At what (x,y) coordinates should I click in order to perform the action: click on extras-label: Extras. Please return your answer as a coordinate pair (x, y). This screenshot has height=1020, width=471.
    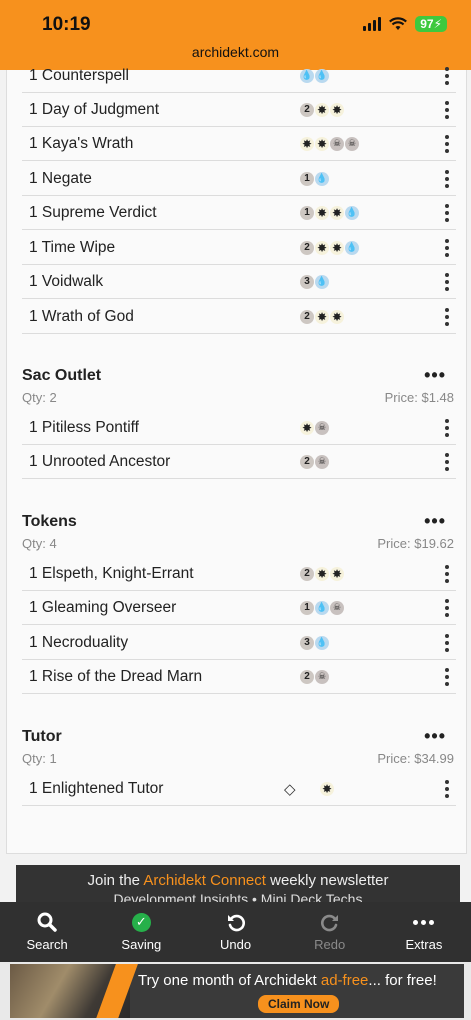
    Looking at the image, I should click on (424, 944).